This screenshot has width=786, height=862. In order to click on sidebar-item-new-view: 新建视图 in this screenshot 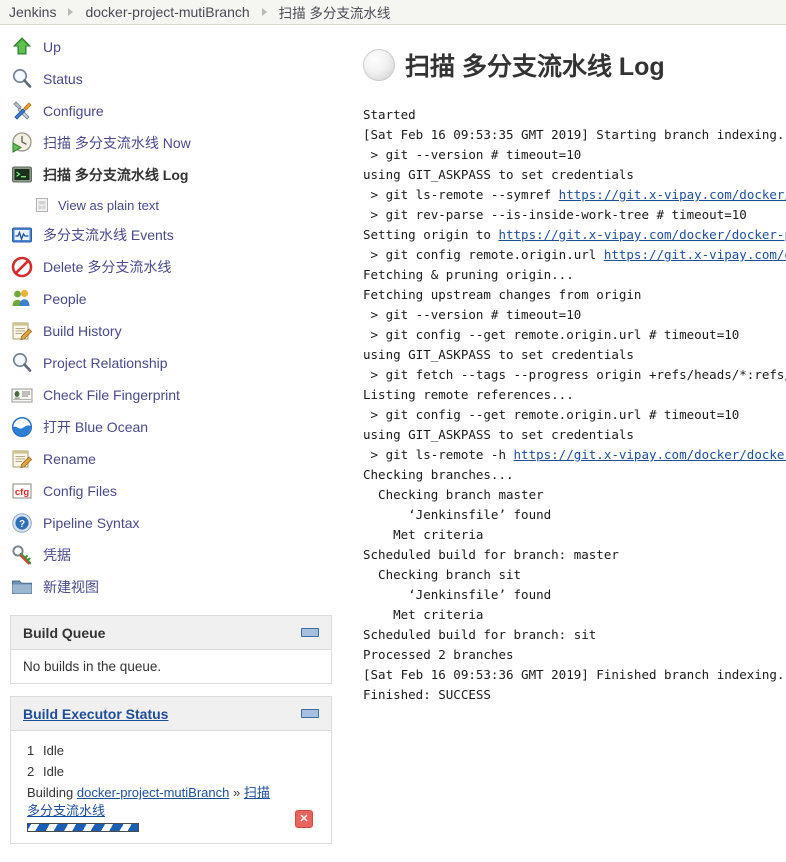, I will do `click(172, 587)`.